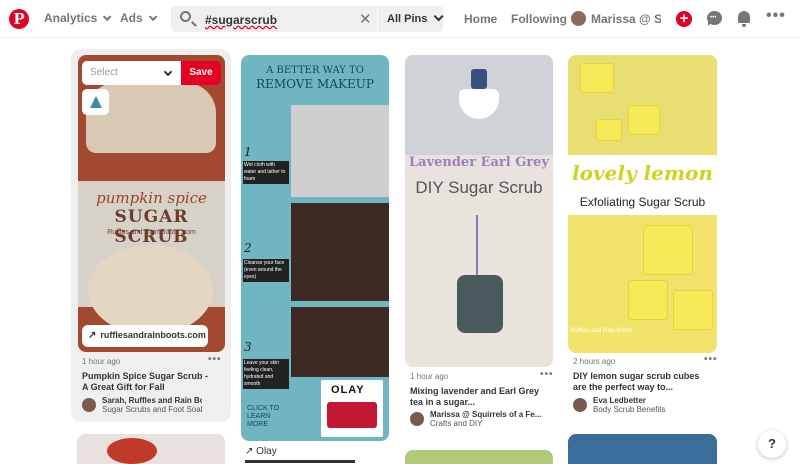 This screenshot has height=464, width=800. Describe the element at coordinates (602, 331) in the screenshot. I see `pin-image-text: Ruffles and Rain Boots` at that location.